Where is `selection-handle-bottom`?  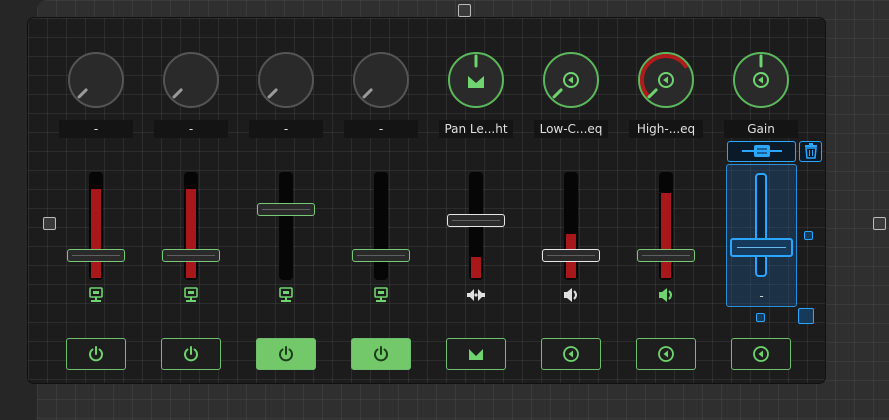
selection-handle-bottom is located at coordinates (760, 317).